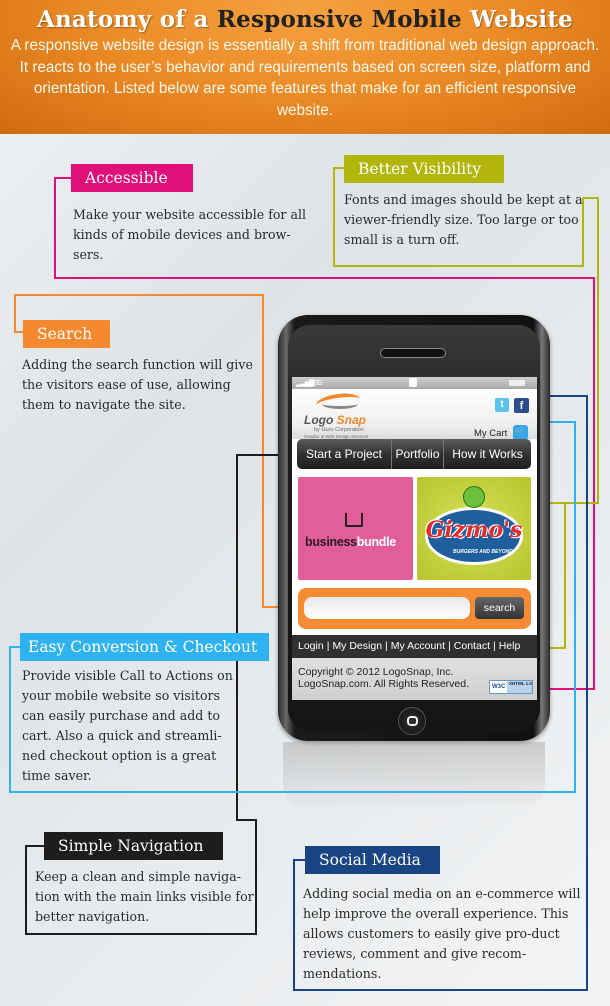 This screenshot has height=1006, width=610. Describe the element at coordinates (331, 542) in the screenshot. I see `logo-word: business` at that location.